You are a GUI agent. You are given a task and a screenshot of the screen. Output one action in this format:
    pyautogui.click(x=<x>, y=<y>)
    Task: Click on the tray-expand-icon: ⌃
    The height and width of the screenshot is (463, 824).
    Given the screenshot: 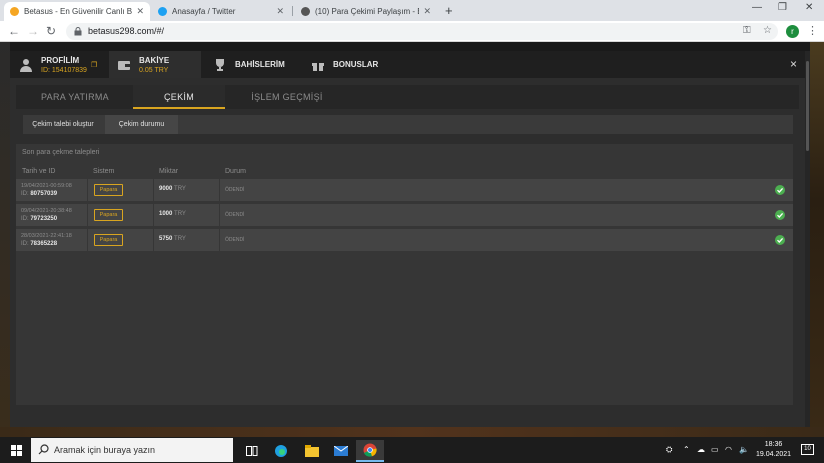 What is the action you would take?
    pyautogui.click(x=686, y=449)
    